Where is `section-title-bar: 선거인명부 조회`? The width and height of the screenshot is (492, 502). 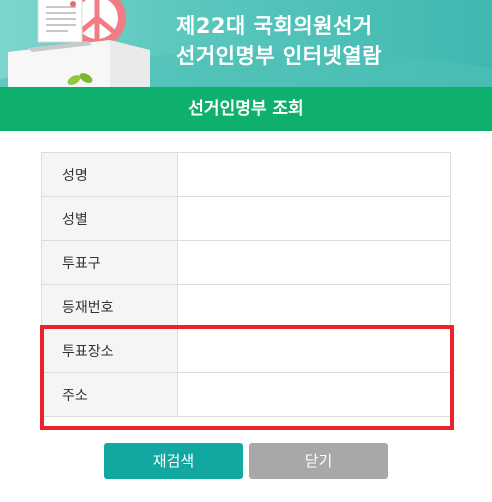 section-title-bar: 선거인명부 조회 is located at coordinates (246, 109).